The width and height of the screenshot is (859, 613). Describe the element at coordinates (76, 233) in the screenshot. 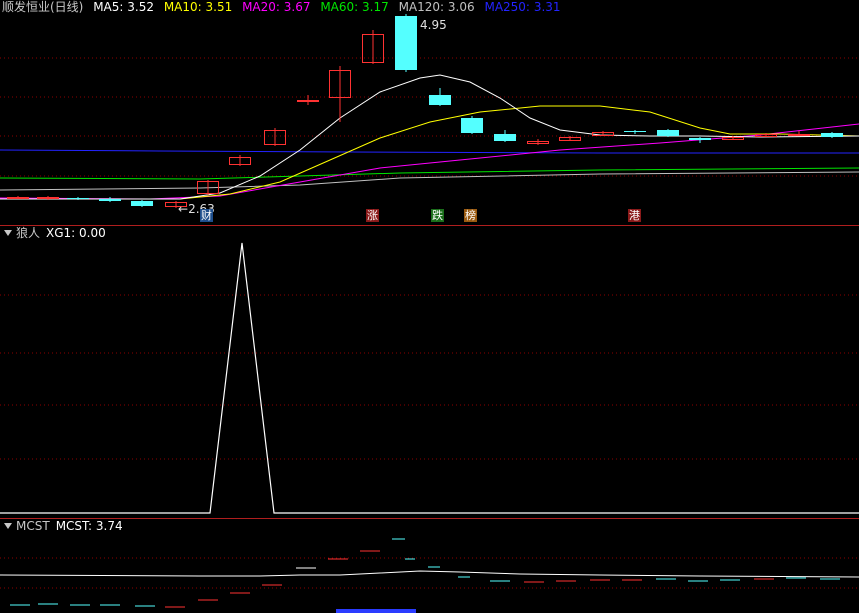

I see `xg1-value-text: XG1: 0.00` at that location.